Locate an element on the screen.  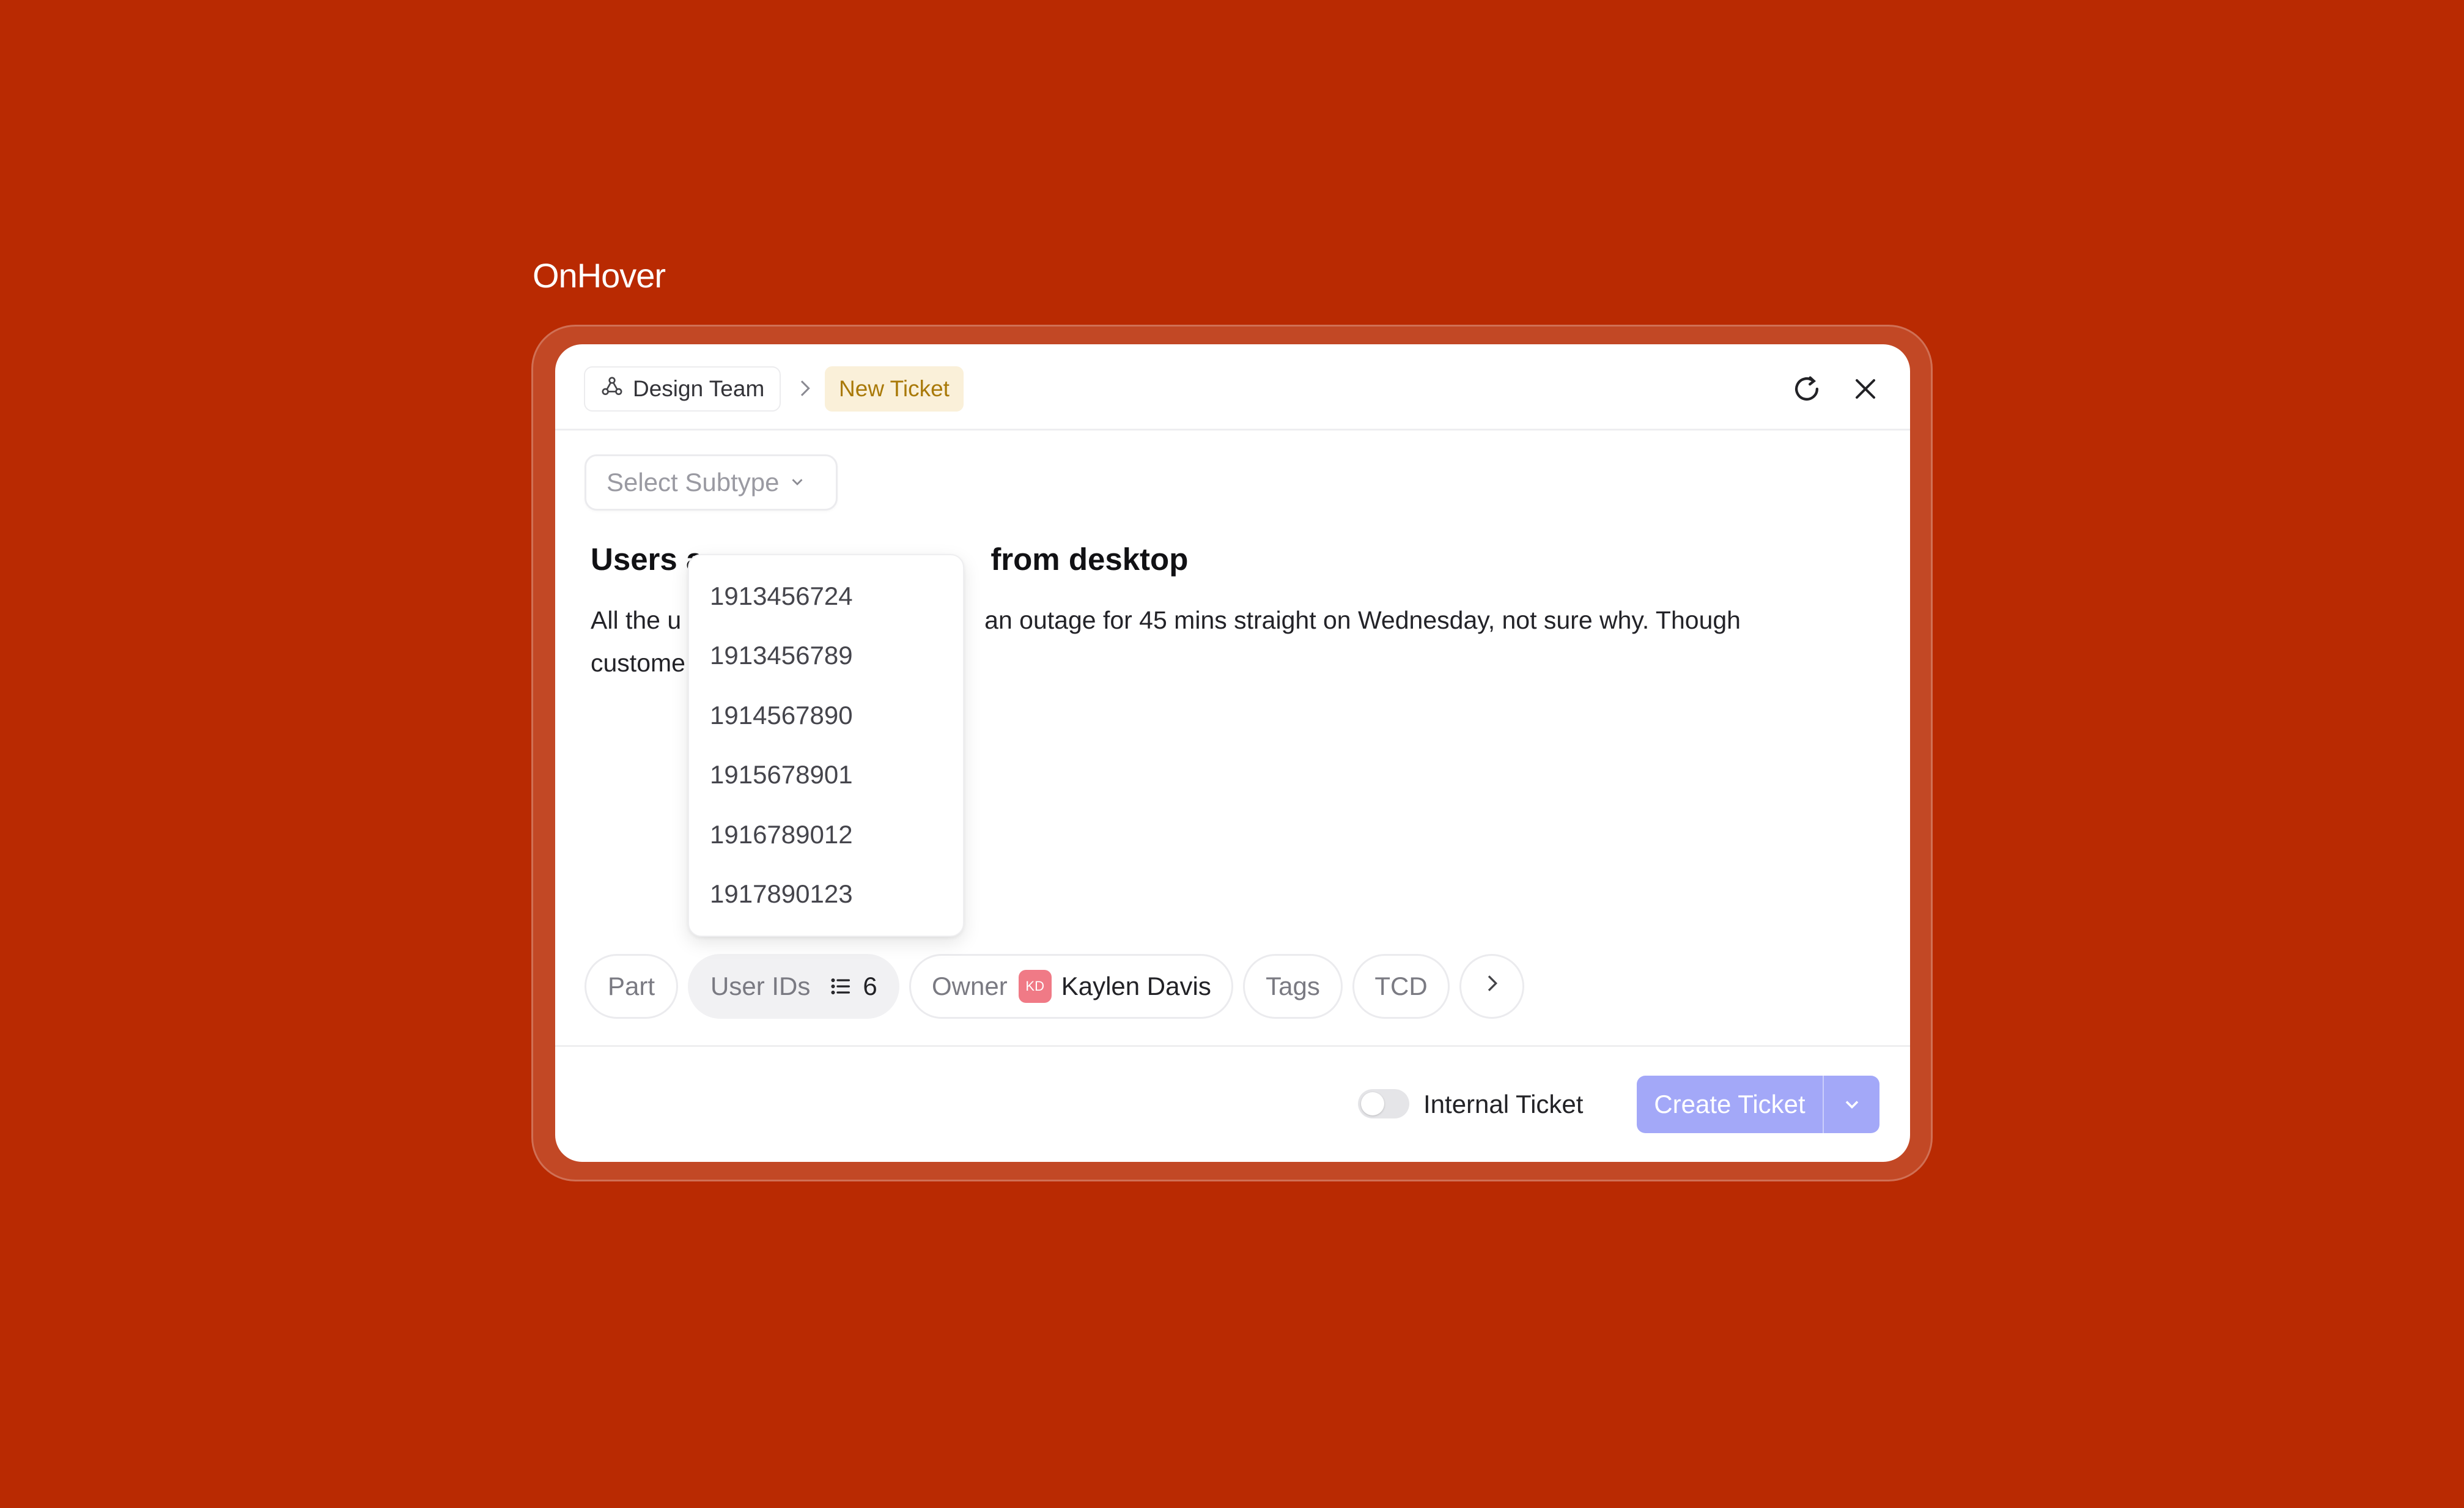
owner-pill-label: Owner is located at coordinates (970, 986).